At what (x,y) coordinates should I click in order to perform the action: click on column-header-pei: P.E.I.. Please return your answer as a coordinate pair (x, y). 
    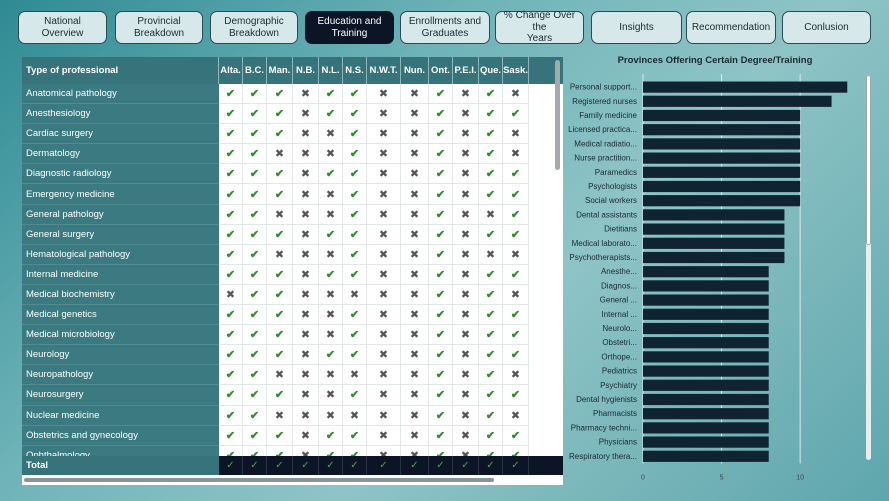
    Looking at the image, I should click on (466, 70).